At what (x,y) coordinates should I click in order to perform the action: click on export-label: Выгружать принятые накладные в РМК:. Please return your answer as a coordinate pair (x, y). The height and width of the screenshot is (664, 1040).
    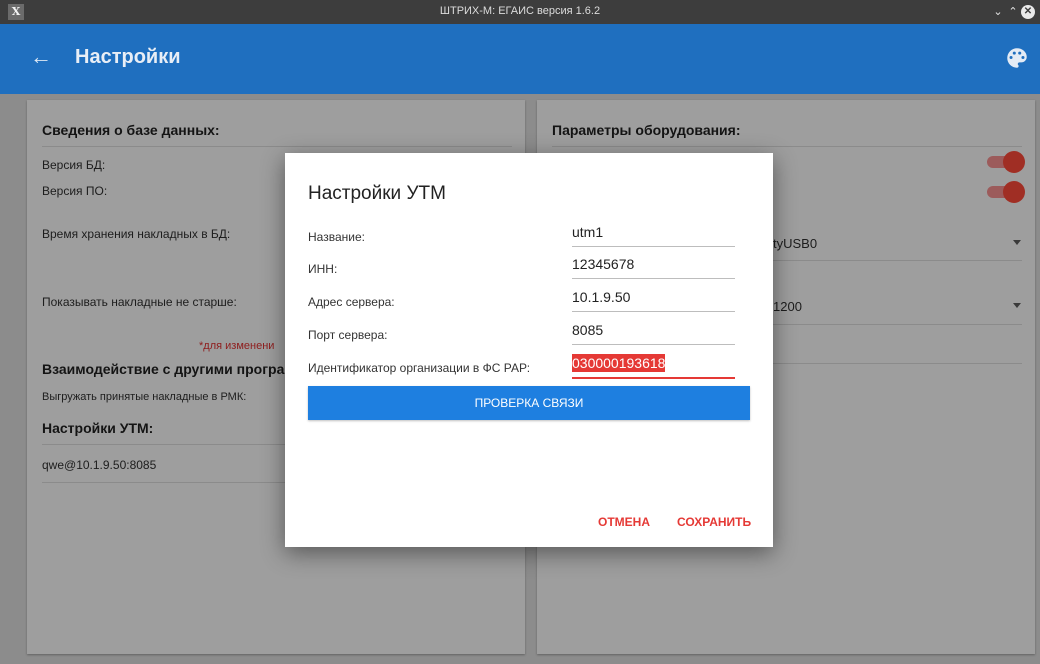
    Looking at the image, I should click on (144, 397).